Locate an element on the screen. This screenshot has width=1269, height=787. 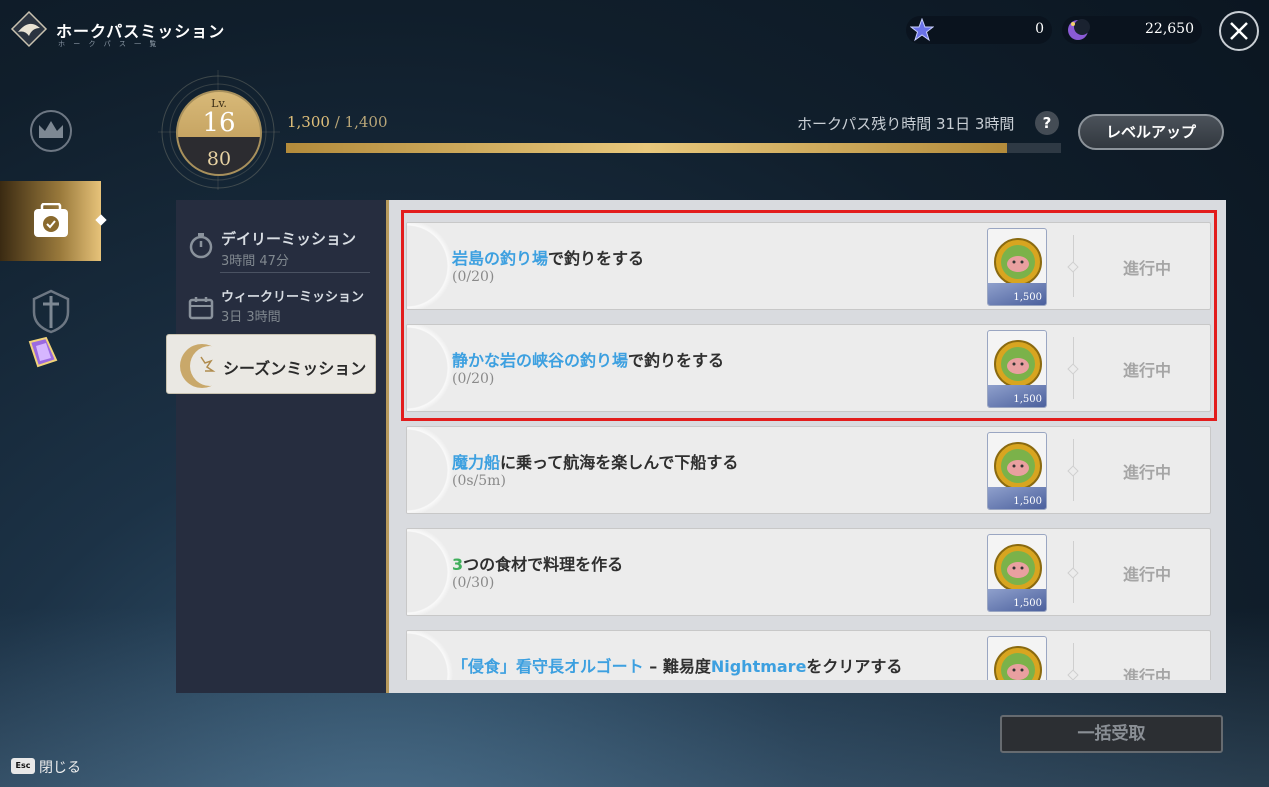
remaining-time: ホークパス残り時間 31日 3時間 is located at coordinates (906, 124).